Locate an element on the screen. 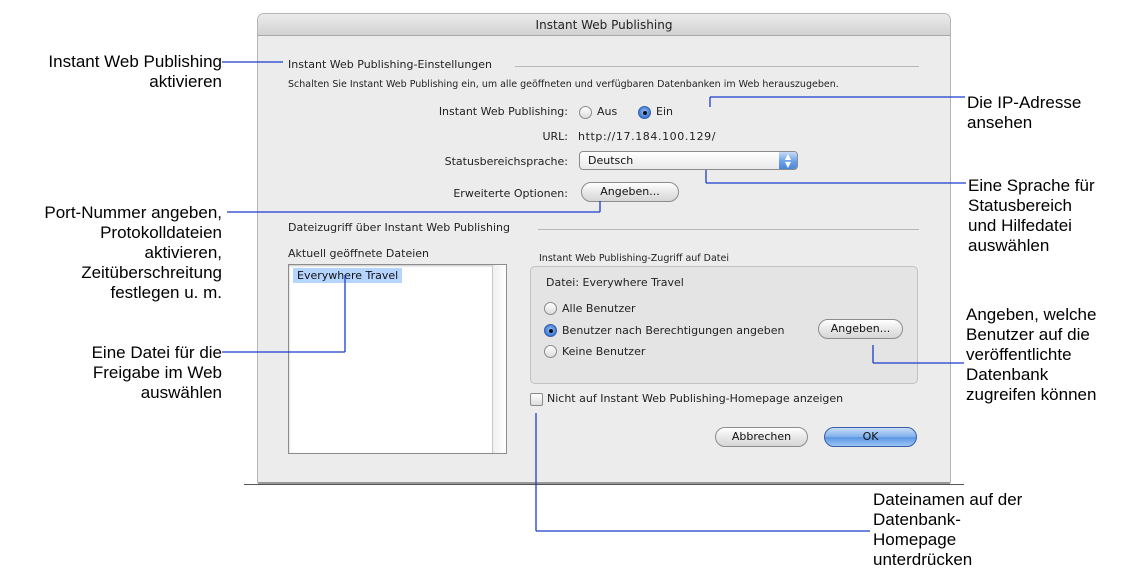  settings-group-rule is located at coordinates (717, 66).